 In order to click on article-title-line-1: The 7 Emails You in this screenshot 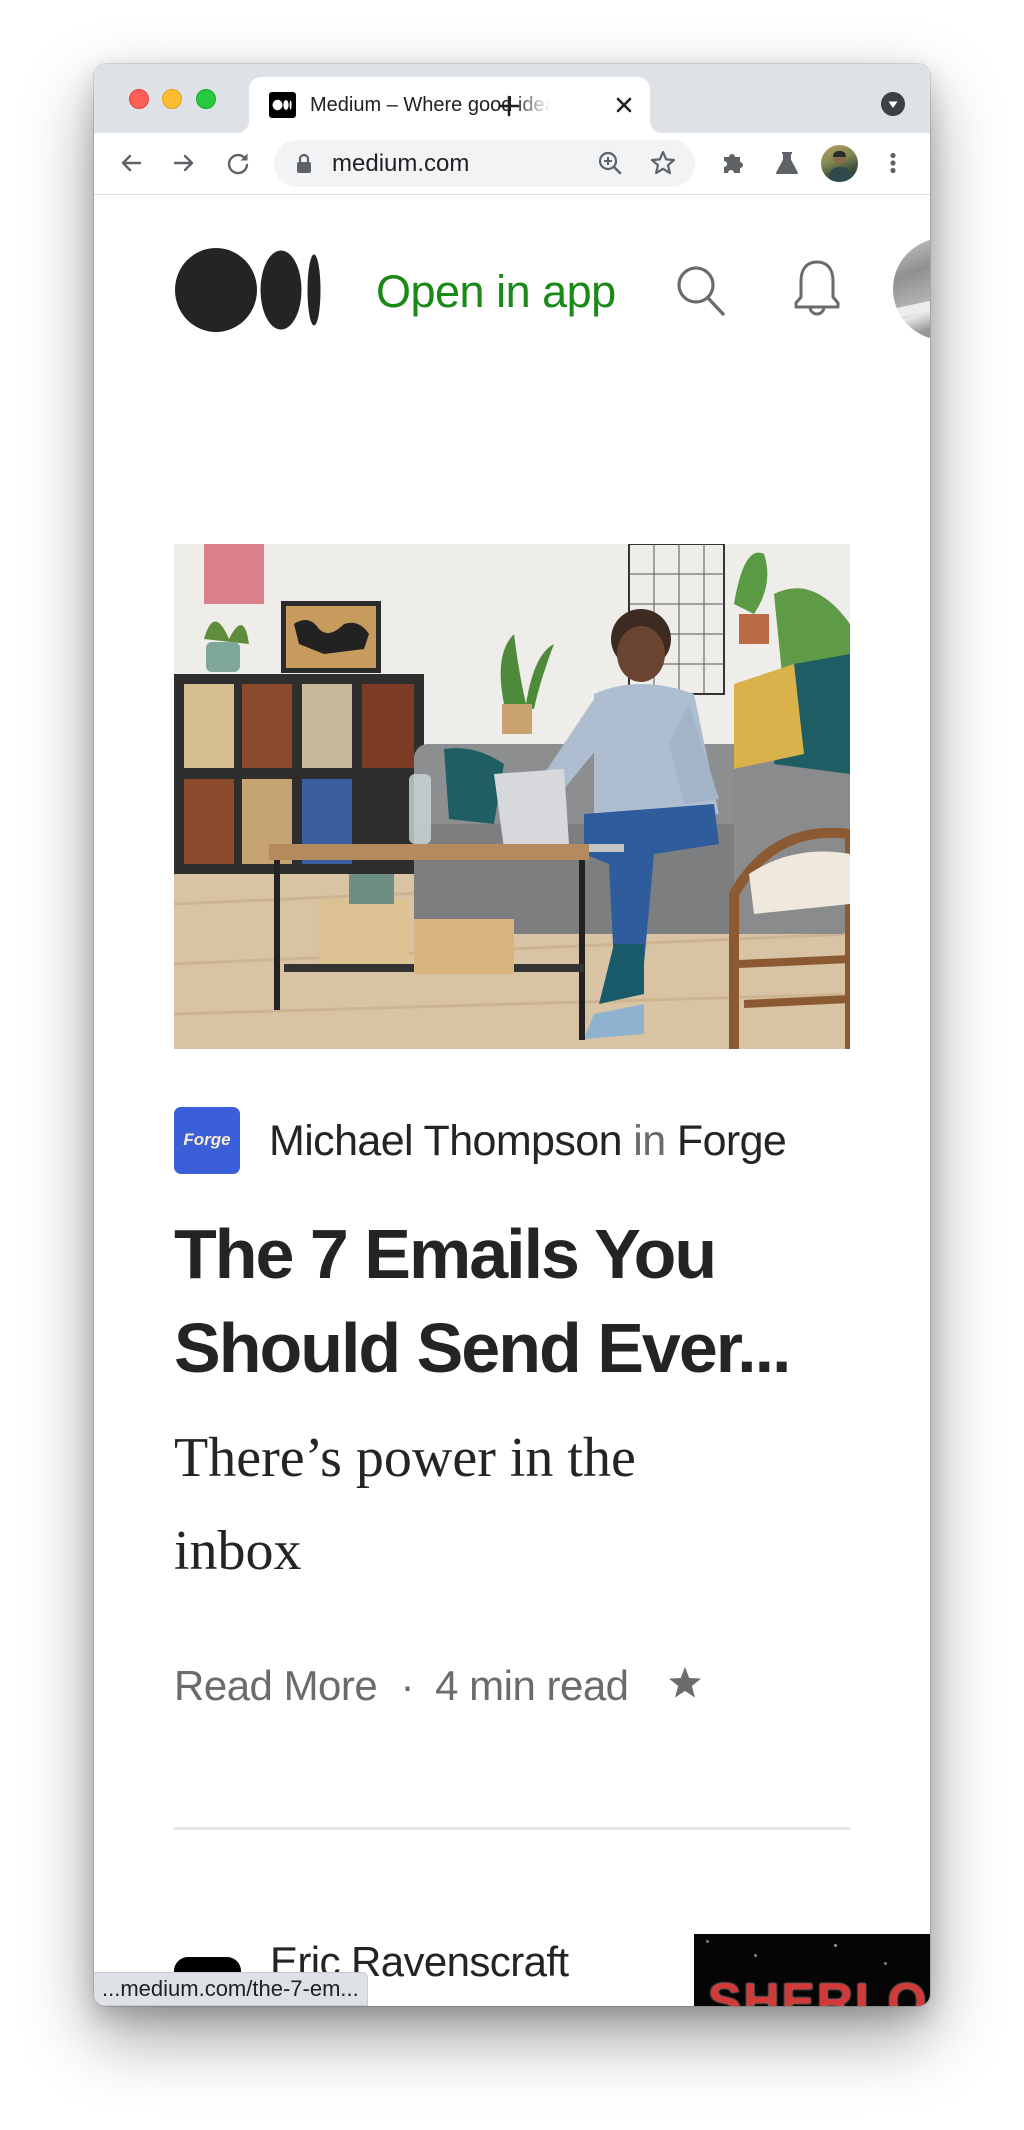, I will do `click(445, 1254)`.